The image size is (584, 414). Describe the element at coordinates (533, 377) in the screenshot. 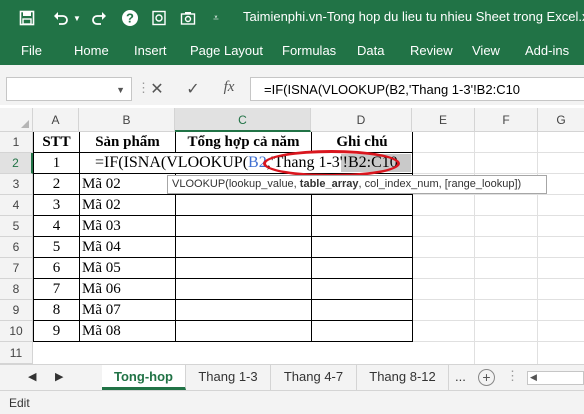

I see `scroll-left-arrow-icon: ◀` at that location.